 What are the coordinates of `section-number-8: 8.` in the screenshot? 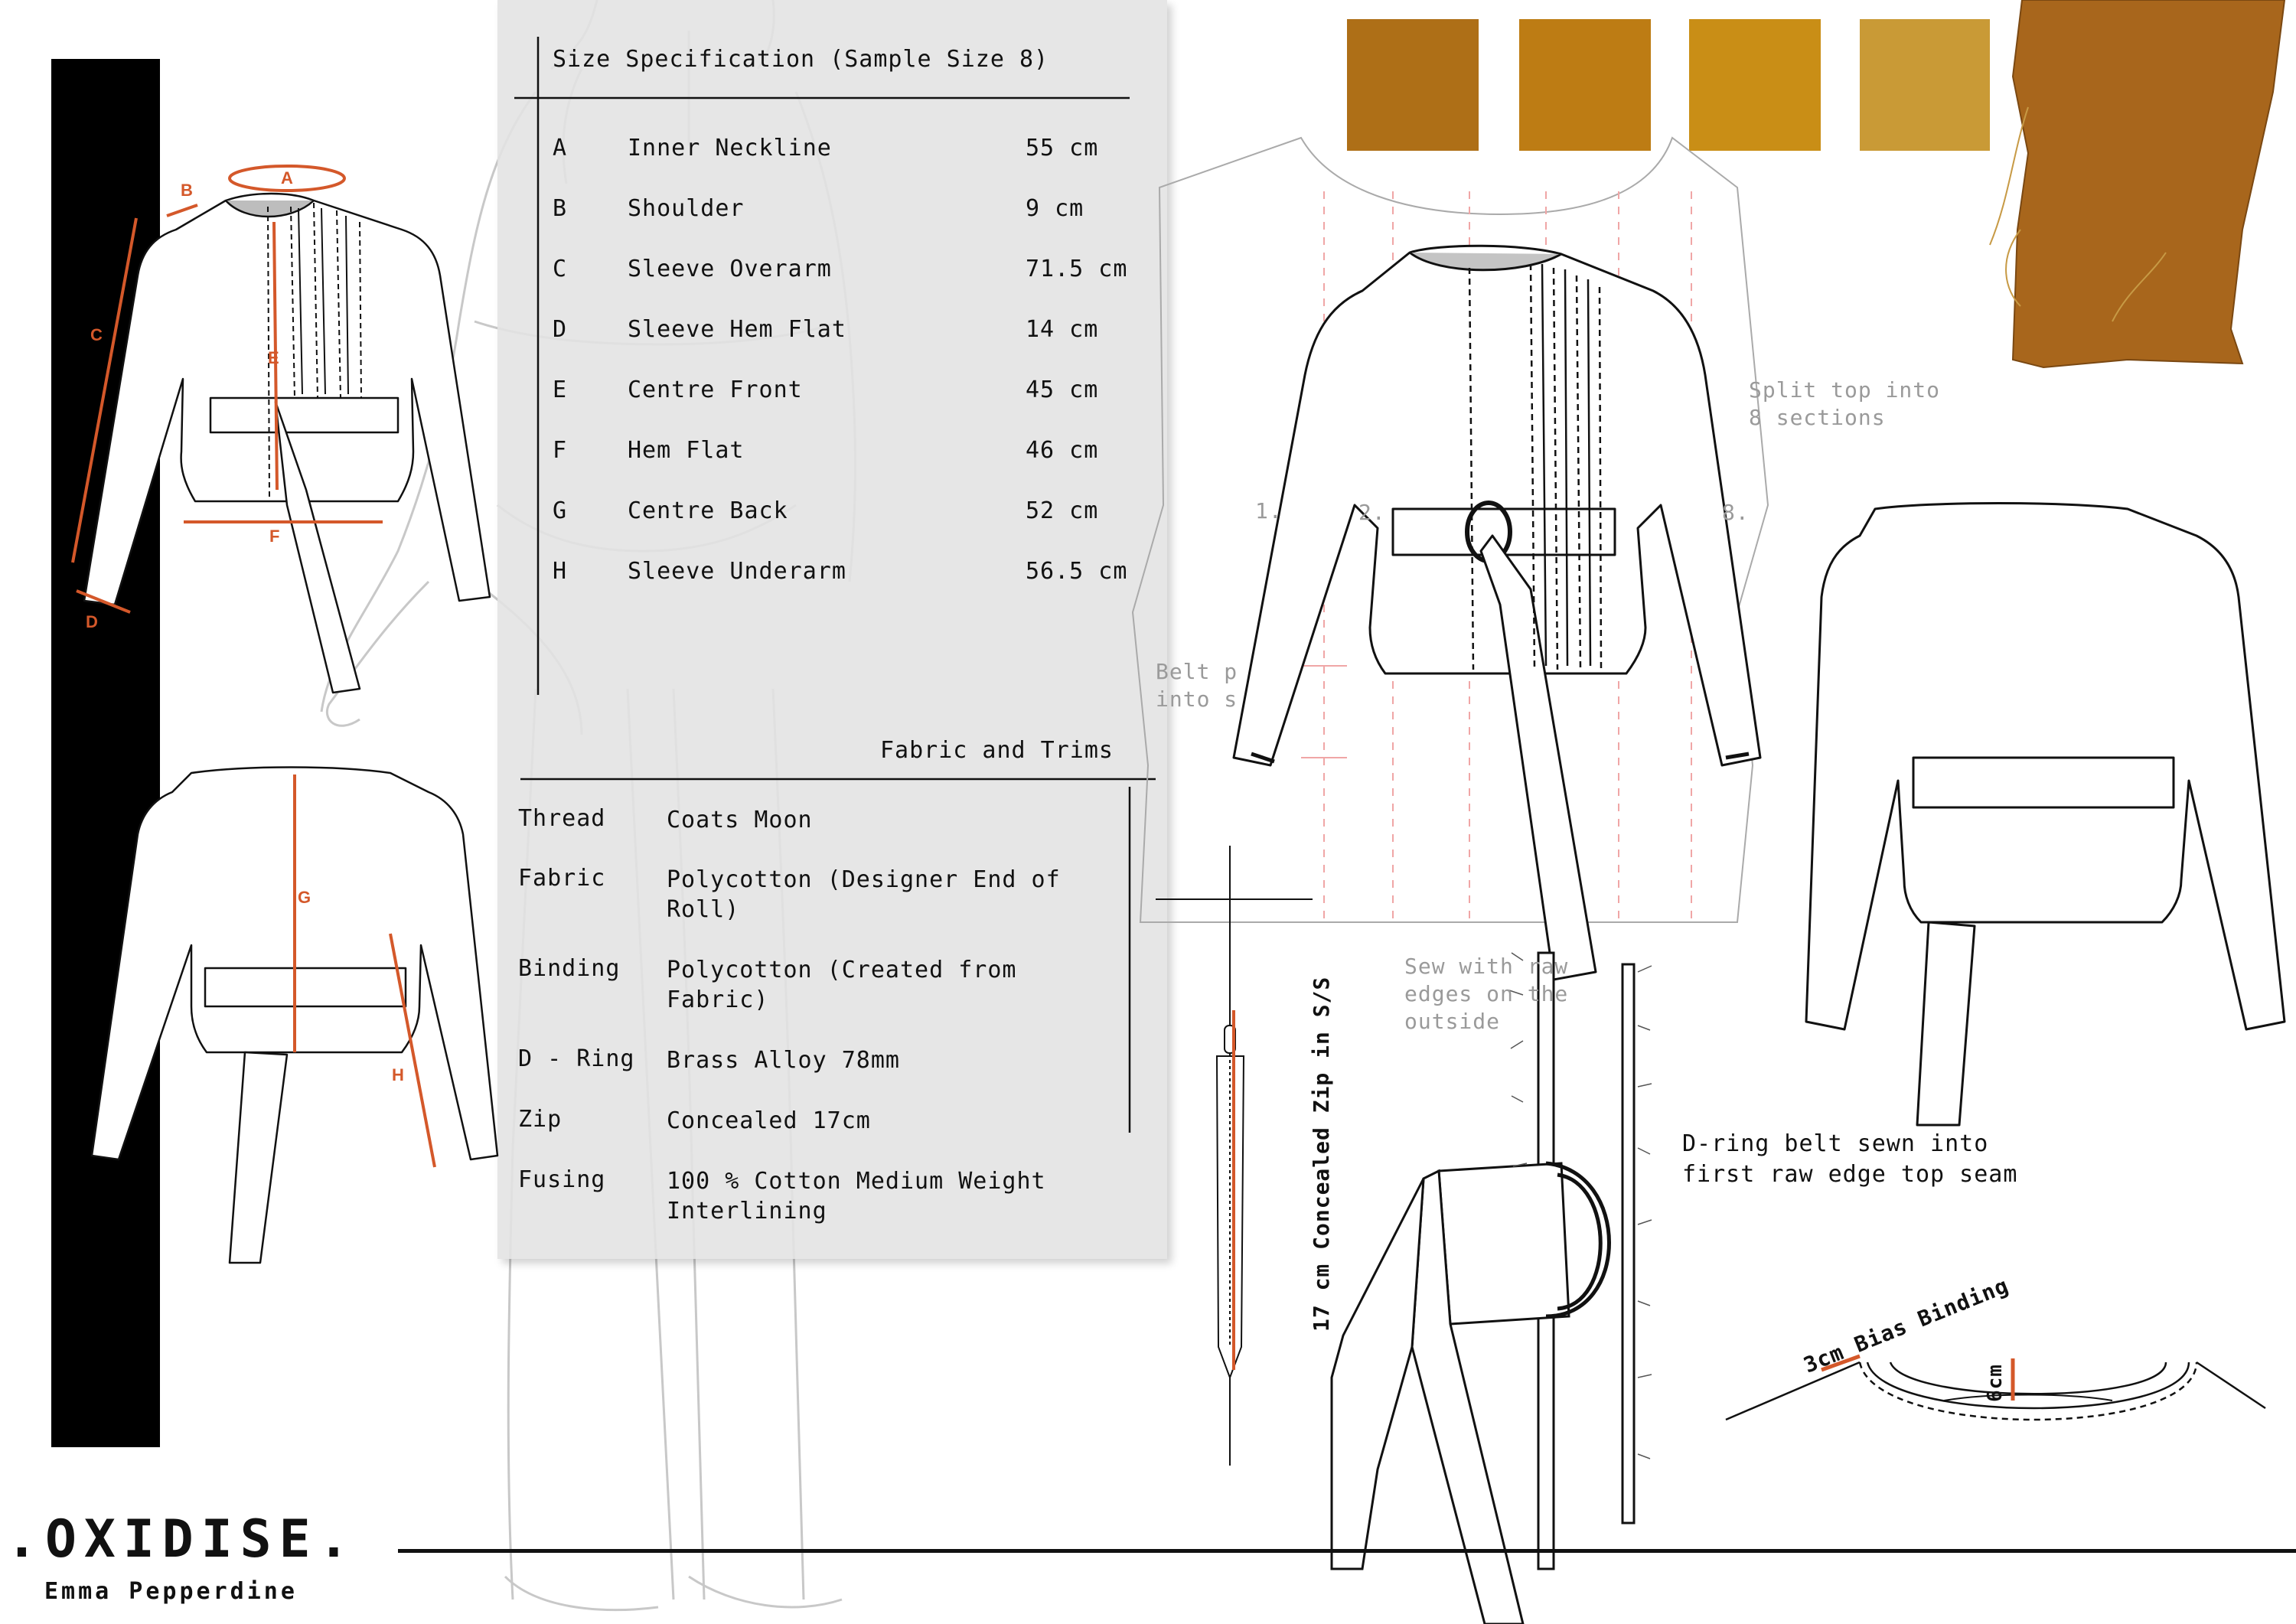 It's located at (1736, 513).